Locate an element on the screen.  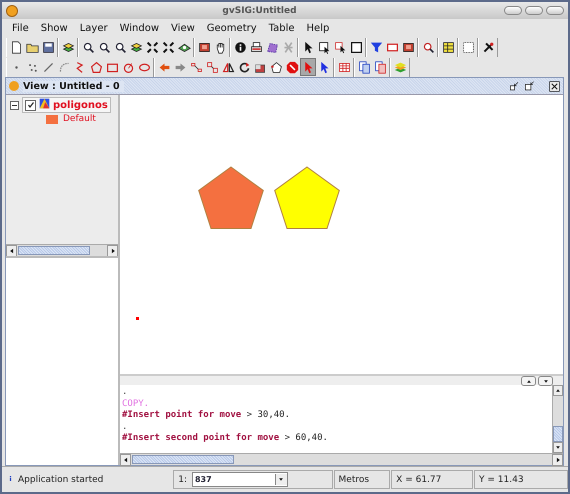
console-prompt: #Insert point for move > 30,40. is located at coordinates (206, 416).